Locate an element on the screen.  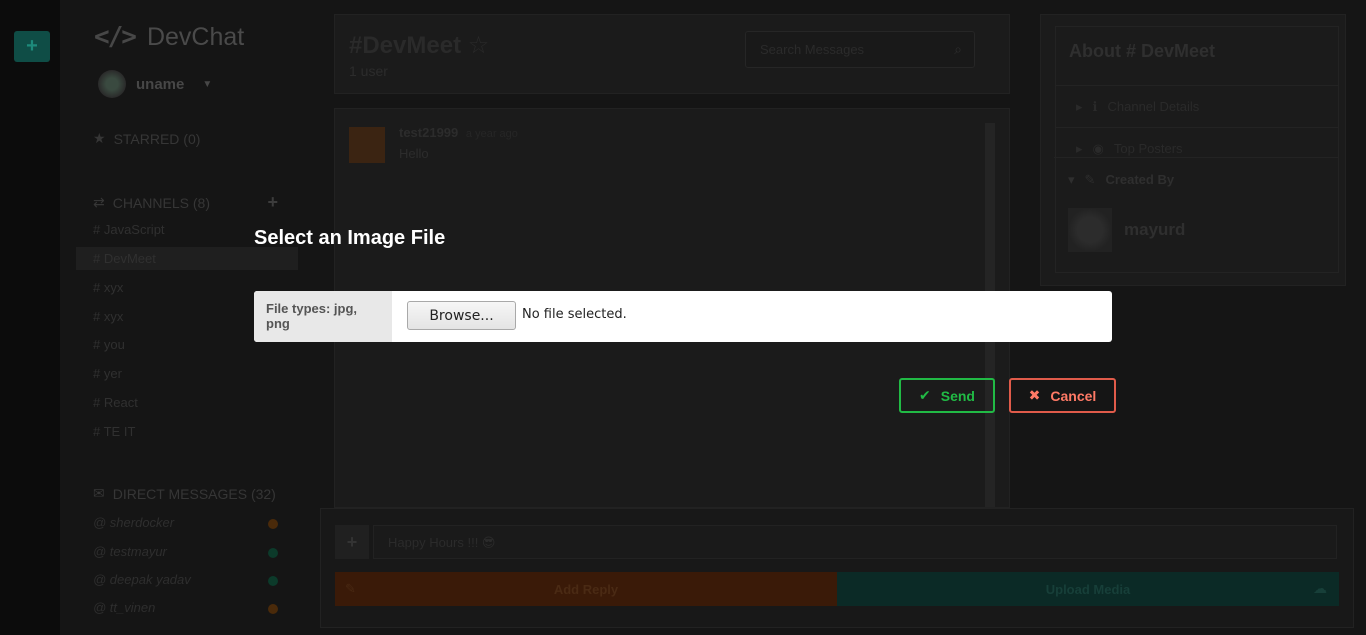
cancel-button: ✖ Cancel is located at coordinates (1062, 395).